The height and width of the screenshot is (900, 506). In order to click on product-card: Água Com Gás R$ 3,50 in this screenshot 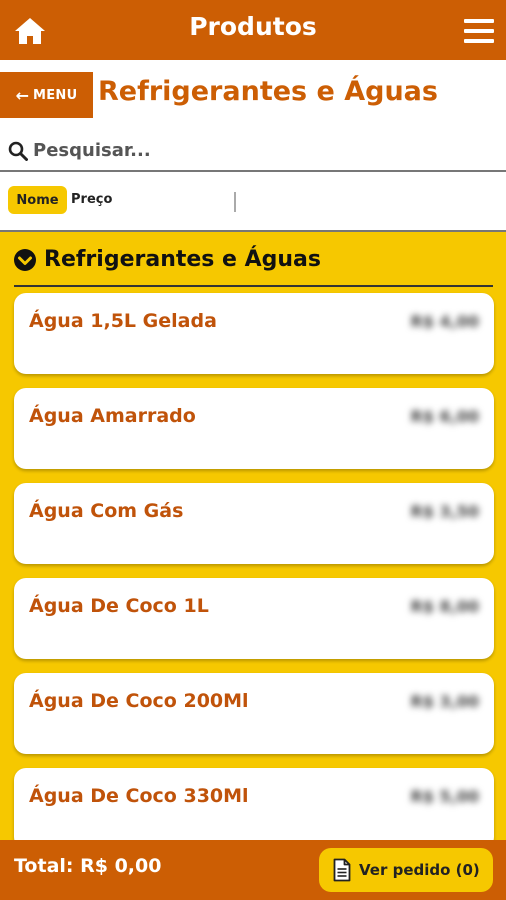, I will do `click(254, 523)`.